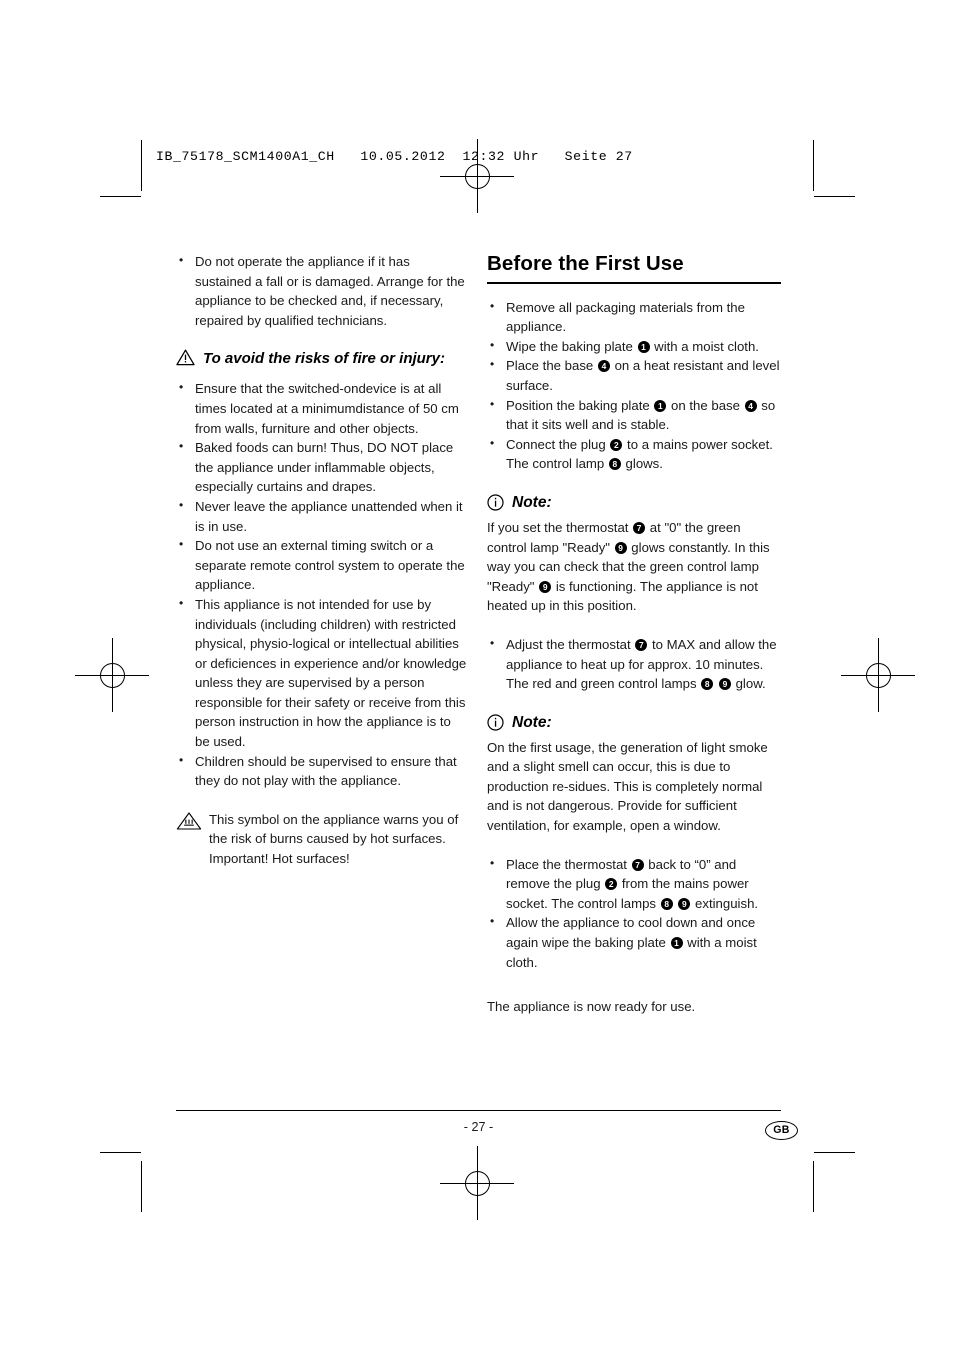 The width and height of the screenshot is (954, 1351). What do you see at coordinates (185, 357) in the screenshot?
I see `warning-triangle-icon` at bounding box center [185, 357].